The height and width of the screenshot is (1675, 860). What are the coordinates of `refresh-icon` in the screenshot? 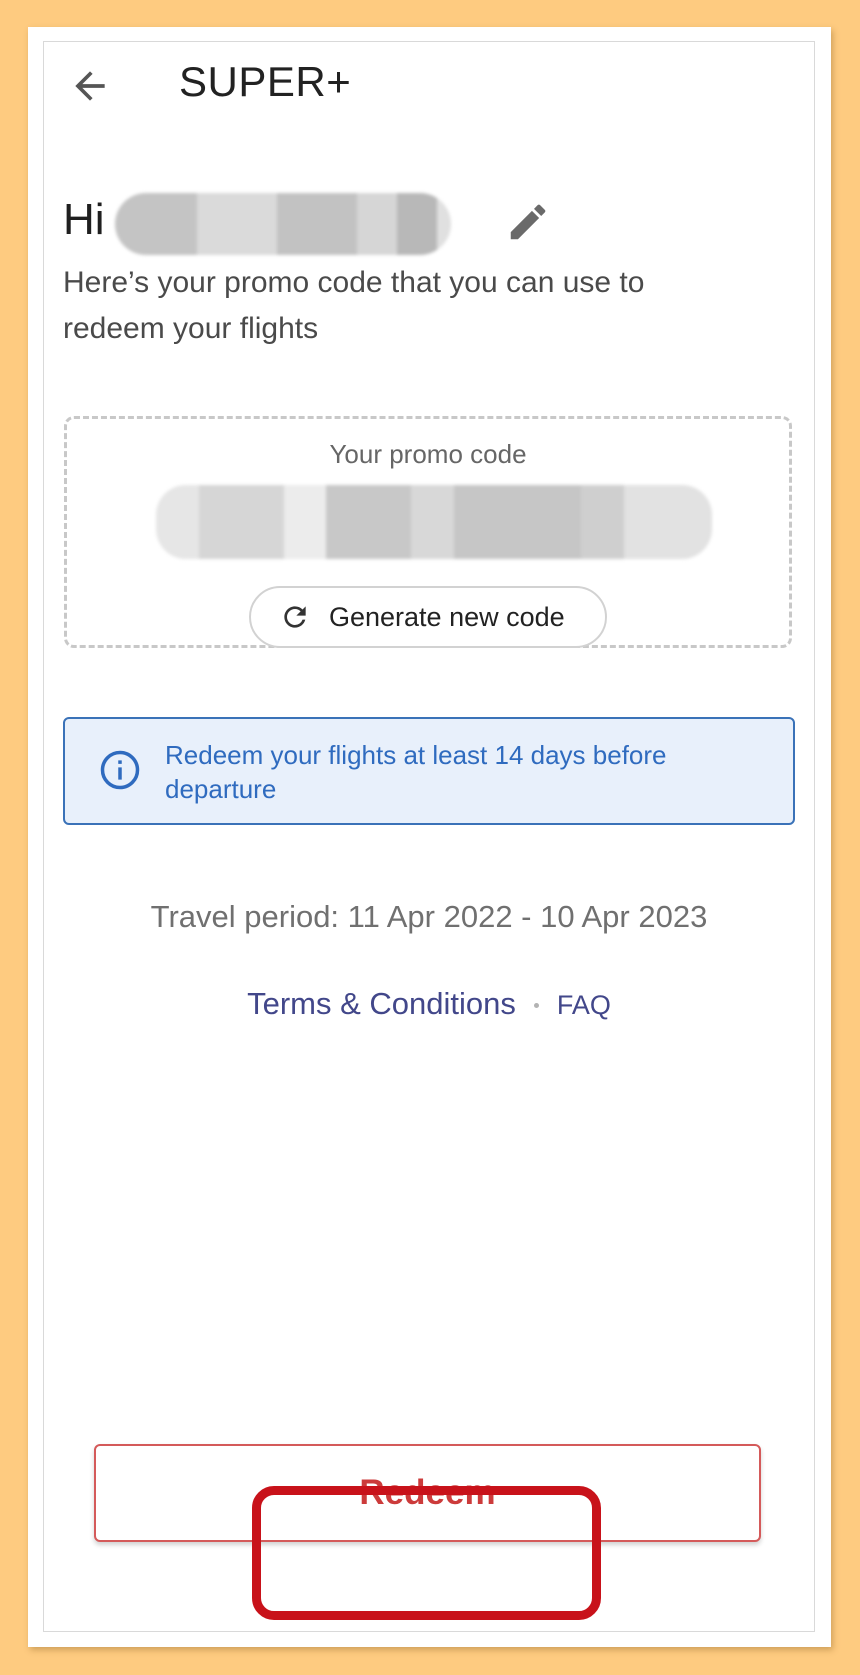 It's located at (295, 617).